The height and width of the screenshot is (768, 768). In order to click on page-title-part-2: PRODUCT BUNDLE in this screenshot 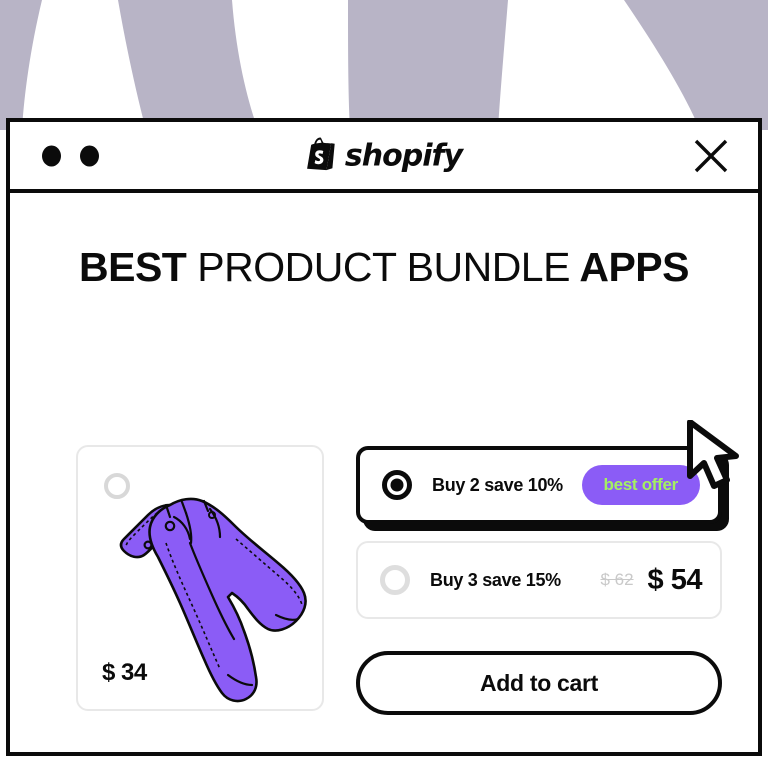, I will do `click(383, 267)`.